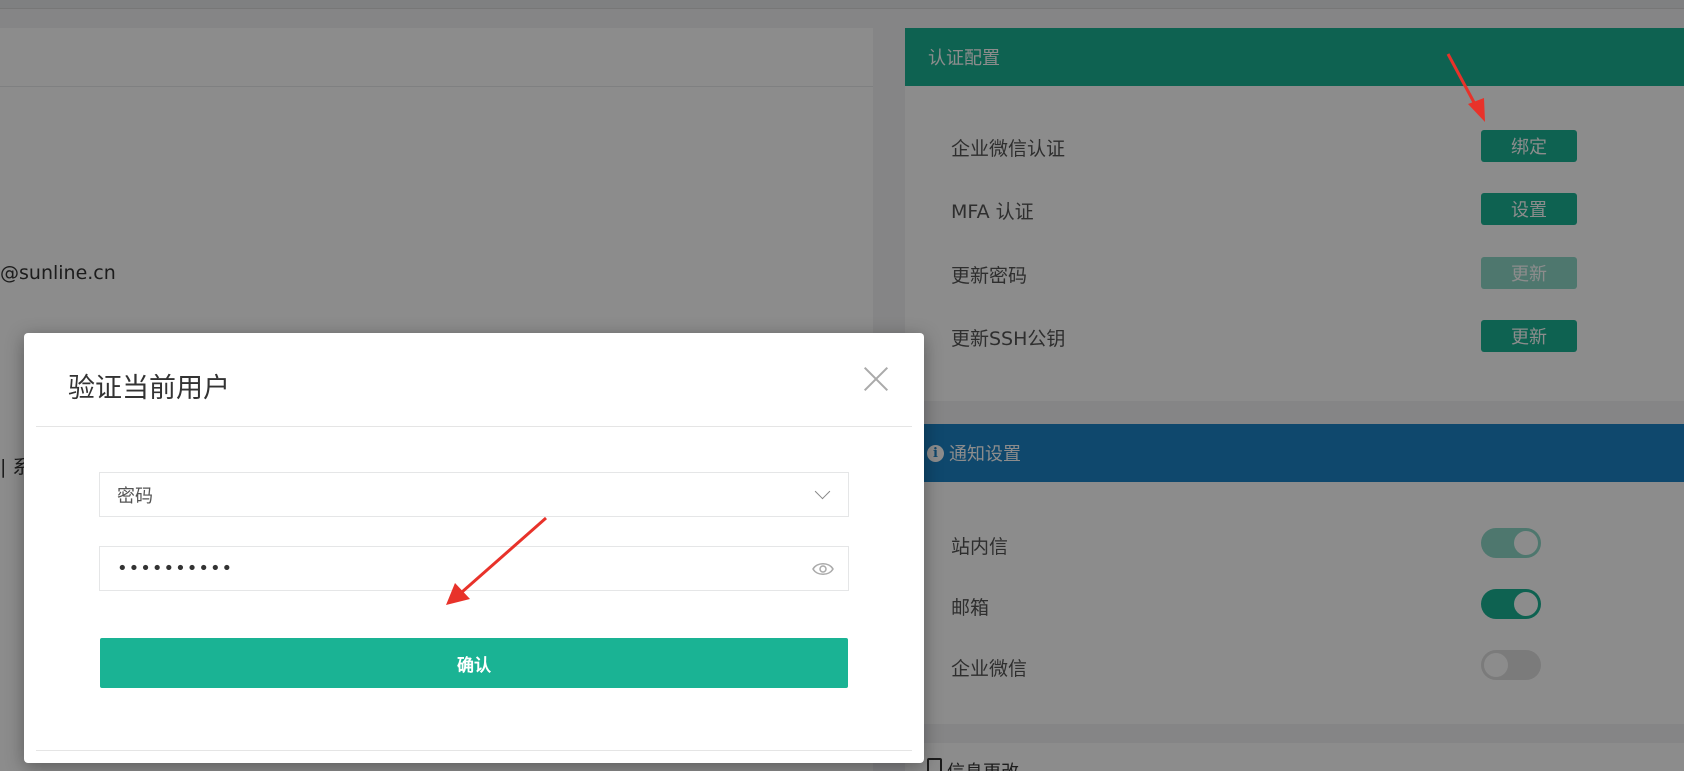 This screenshot has height=771, width=1684. What do you see at coordinates (474, 494) in the screenshot?
I see `auth-method-select: 密码` at bounding box center [474, 494].